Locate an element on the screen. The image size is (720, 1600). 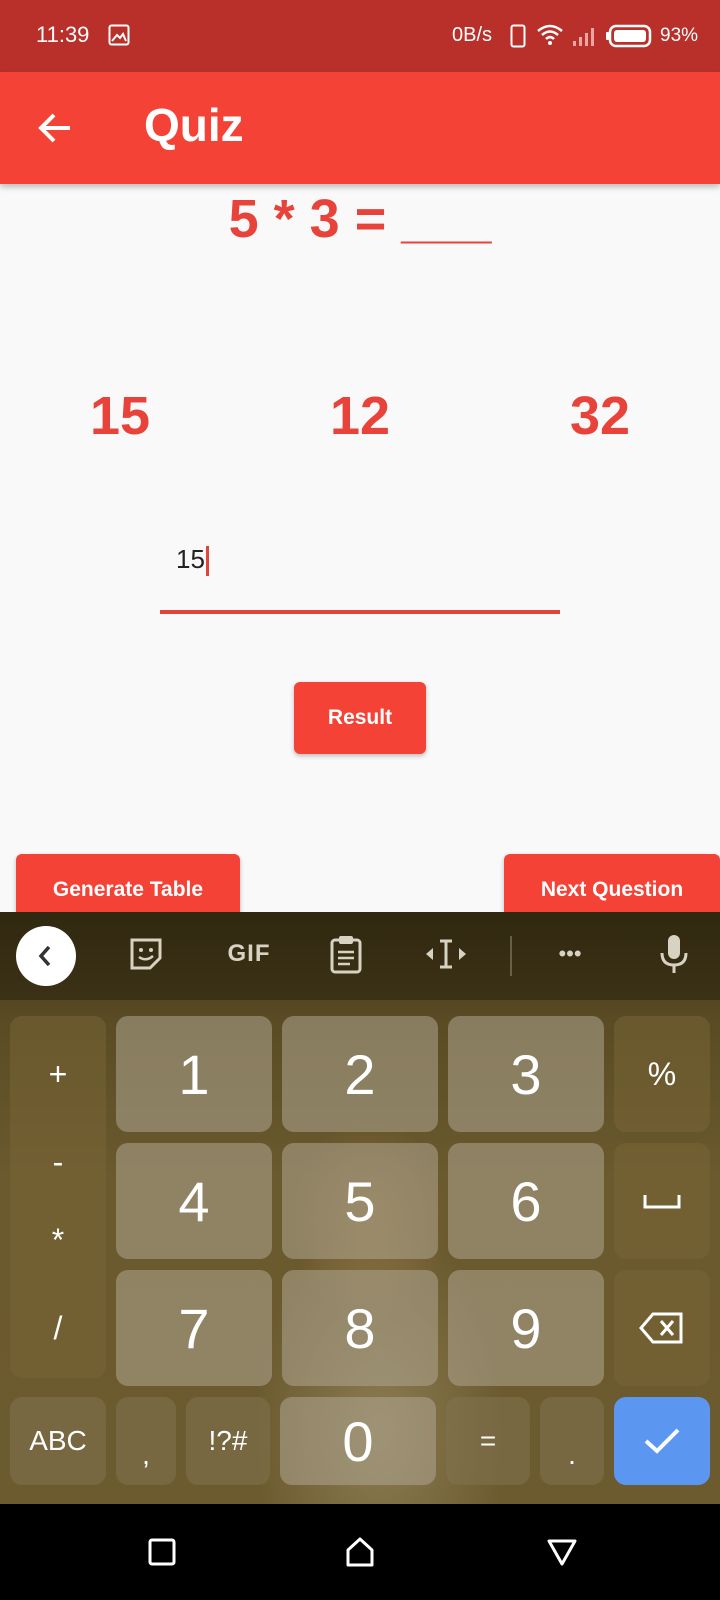
text-cursor-icon is located at coordinates (446, 954).